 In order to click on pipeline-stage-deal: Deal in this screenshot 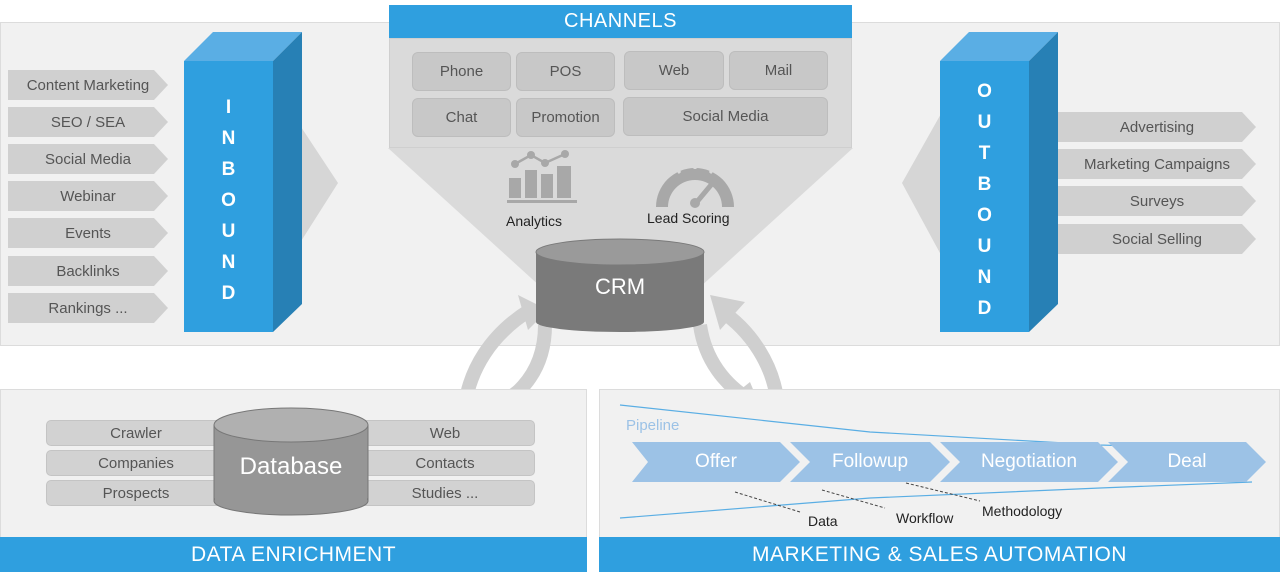, I will do `click(1187, 462)`.